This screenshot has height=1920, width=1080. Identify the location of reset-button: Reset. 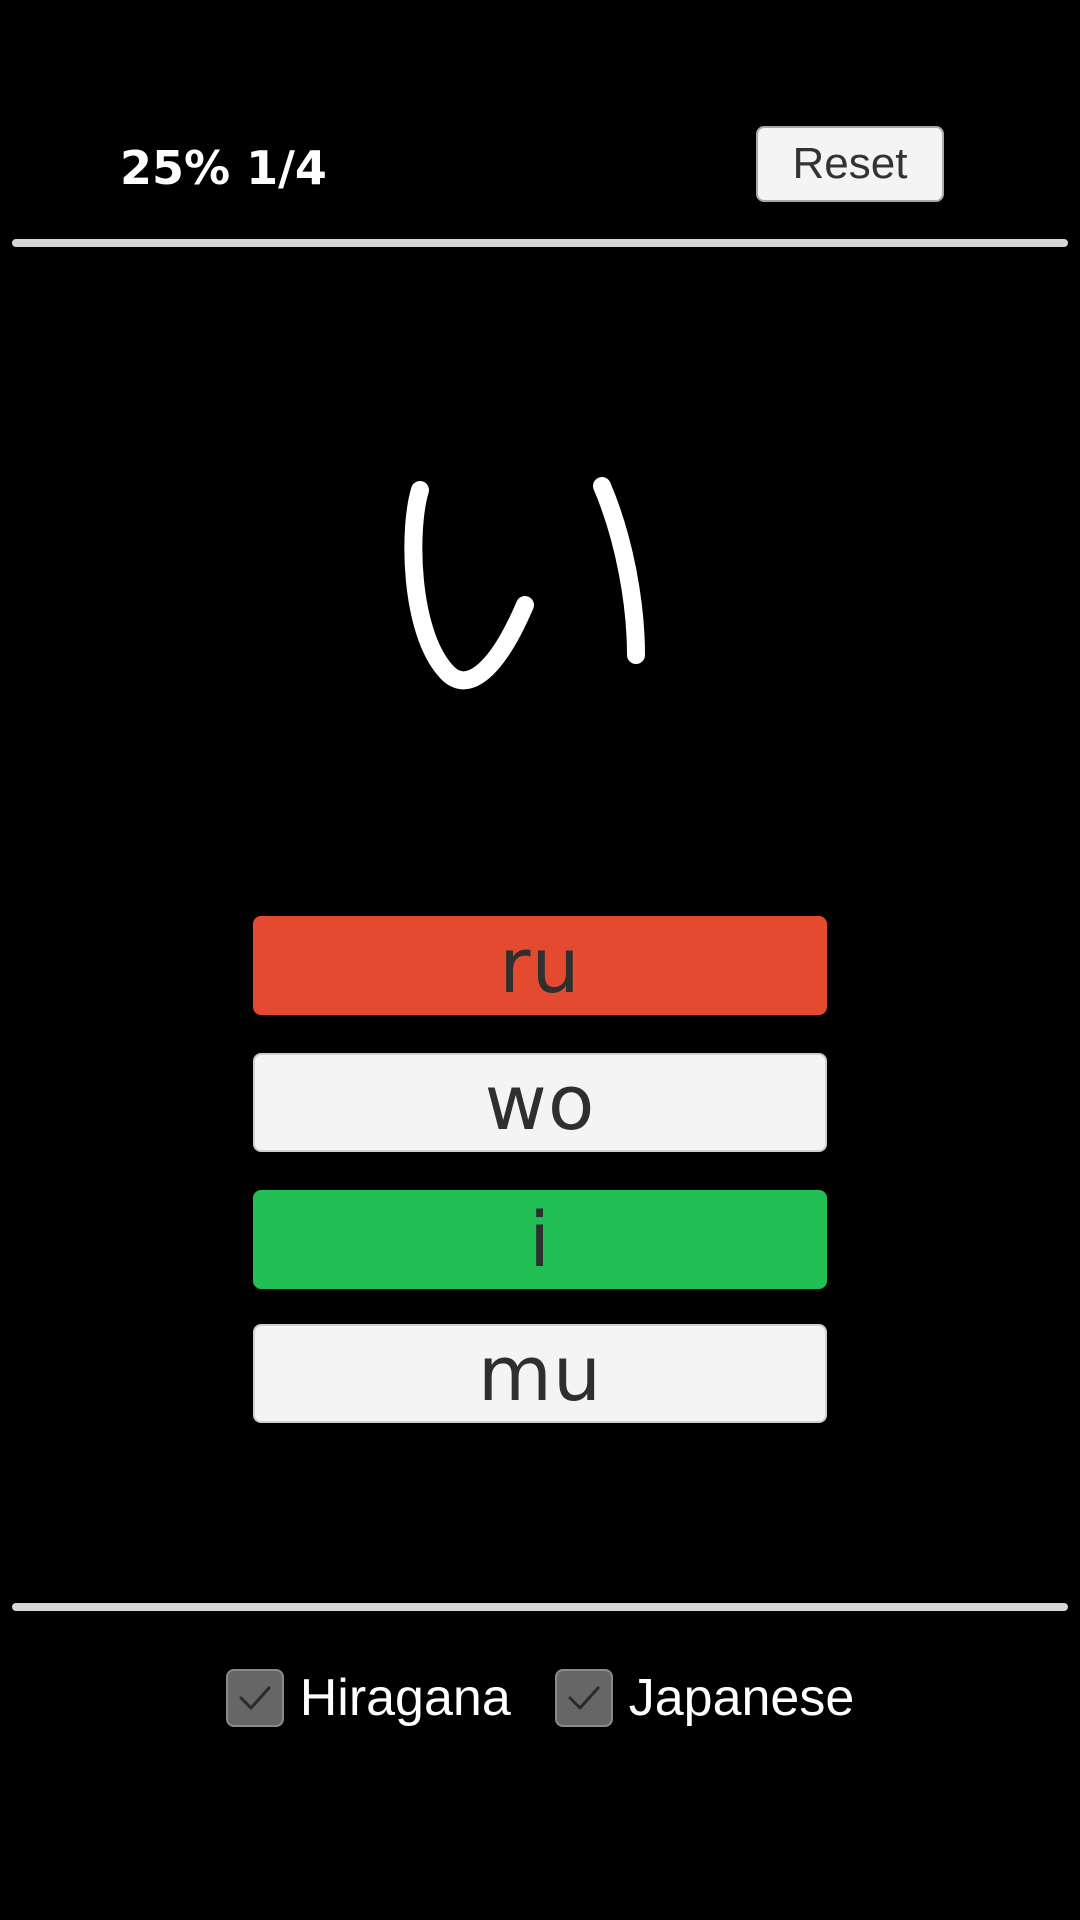
(850, 164).